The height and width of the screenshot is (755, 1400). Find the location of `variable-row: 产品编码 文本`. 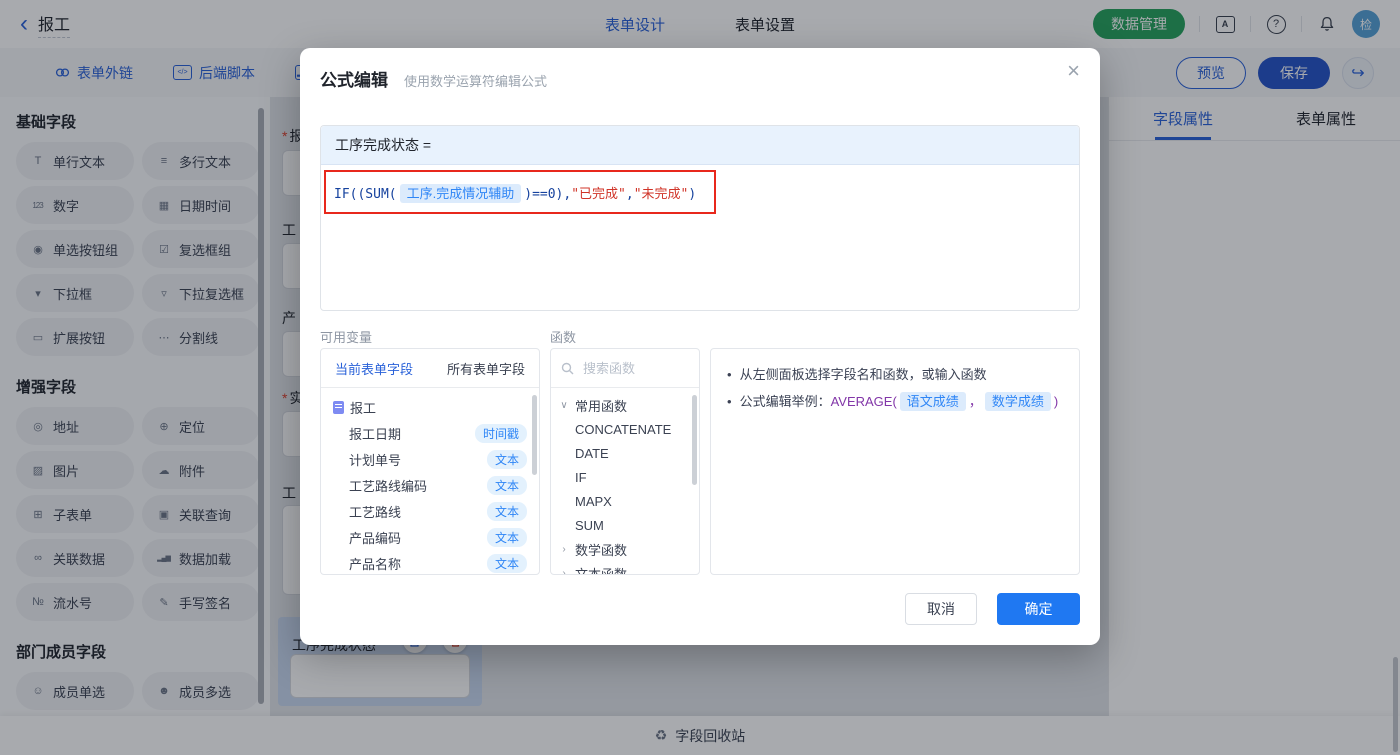

variable-row: 产品编码 文本 is located at coordinates (430, 537).